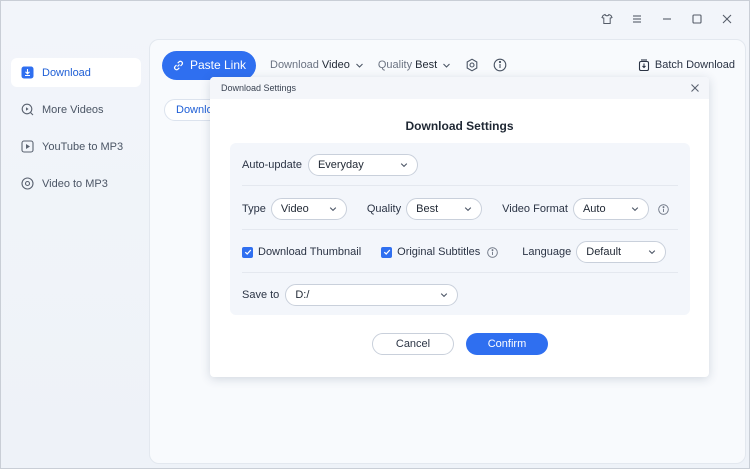 Image resolution: width=750 pixels, height=469 pixels. Describe the element at coordinates (73, 109) in the screenshot. I see `sidebar-item-label: More Videos` at that location.